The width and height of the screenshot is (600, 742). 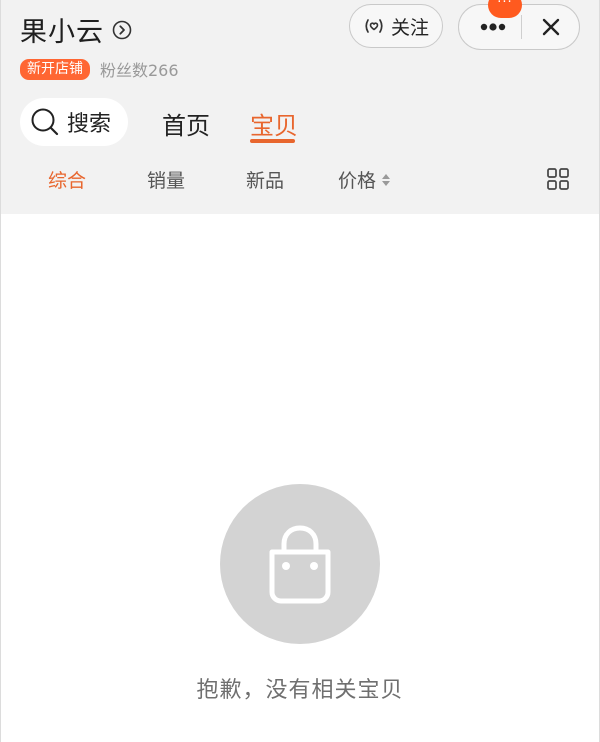 What do you see at coordinates (300, 690) in the screenshot?
I see `empty-state-message: 抱歉，没有相关宝贝` at bounding box center [300, 690].